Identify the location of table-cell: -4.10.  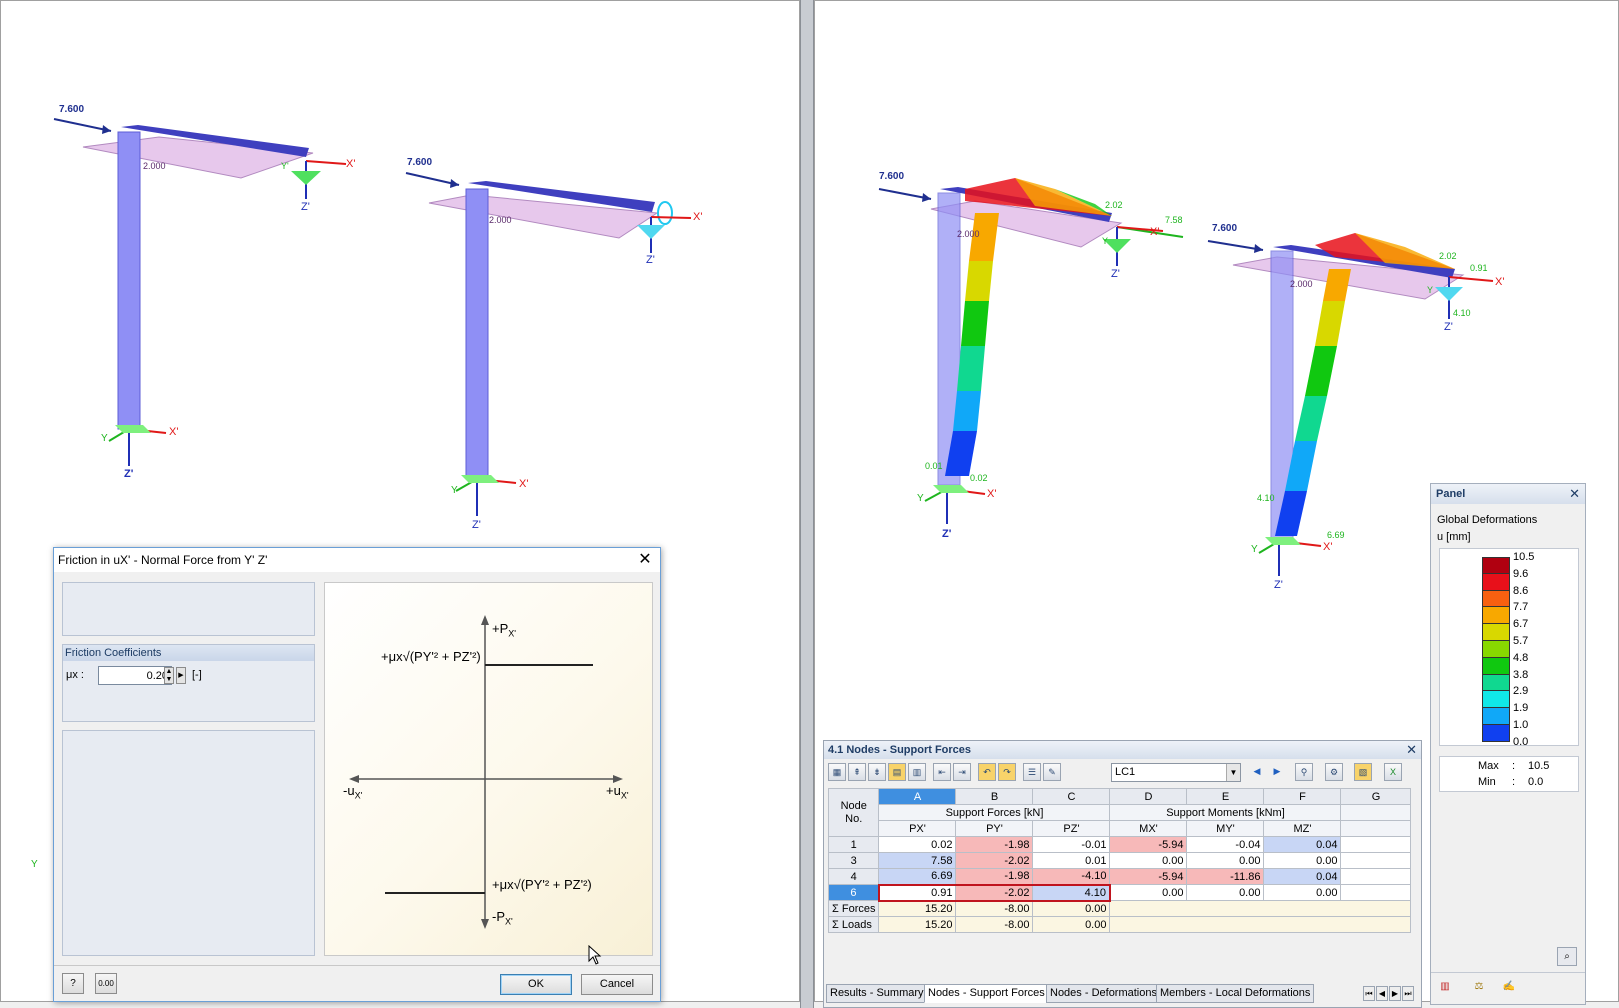
(1071, 876).